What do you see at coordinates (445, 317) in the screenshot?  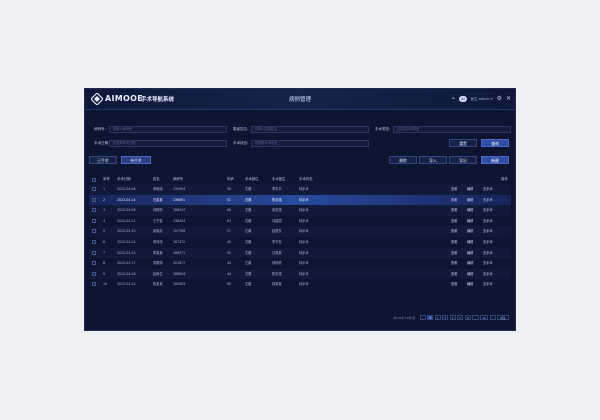 I see `page-button: 3` at bounding box center [445, 317].